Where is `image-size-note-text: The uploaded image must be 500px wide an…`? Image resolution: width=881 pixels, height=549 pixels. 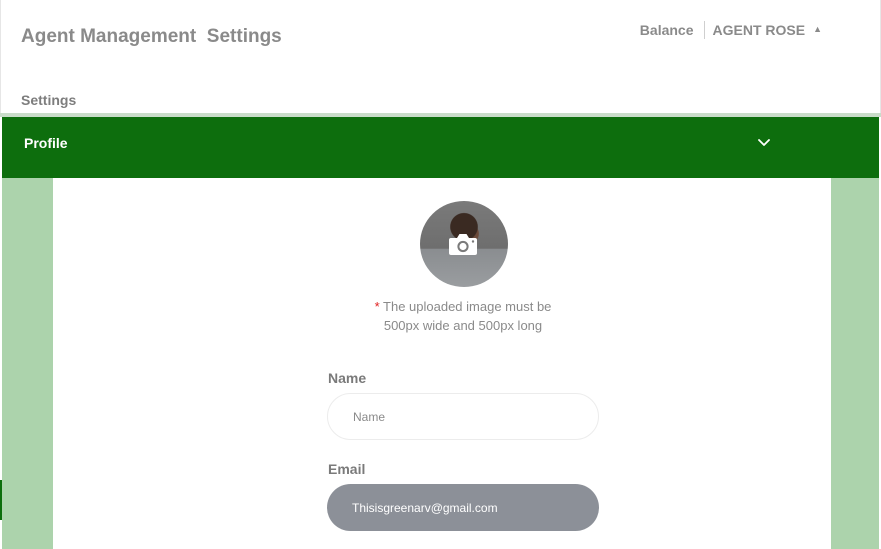 image-size-note-text: The uploaded image must be 500px wide an… is located at coordinates (465, 316).